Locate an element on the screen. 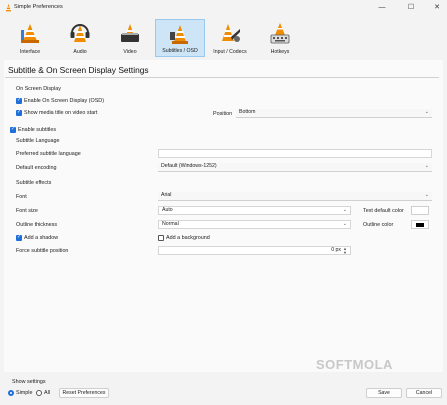 Image resolution: width=447 pixels, height=405 pixels. vlc-logo-icon is located at coordinates (8, 8).